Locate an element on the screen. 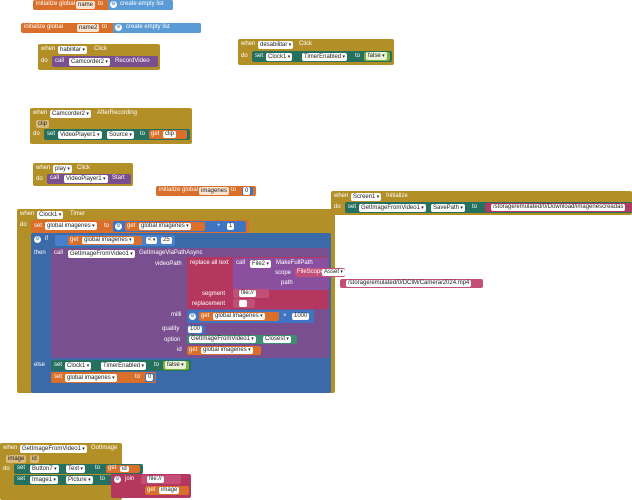  init-global-imagenes-block: initialize global imagenes to 0 is located at coordinates (206, 191).